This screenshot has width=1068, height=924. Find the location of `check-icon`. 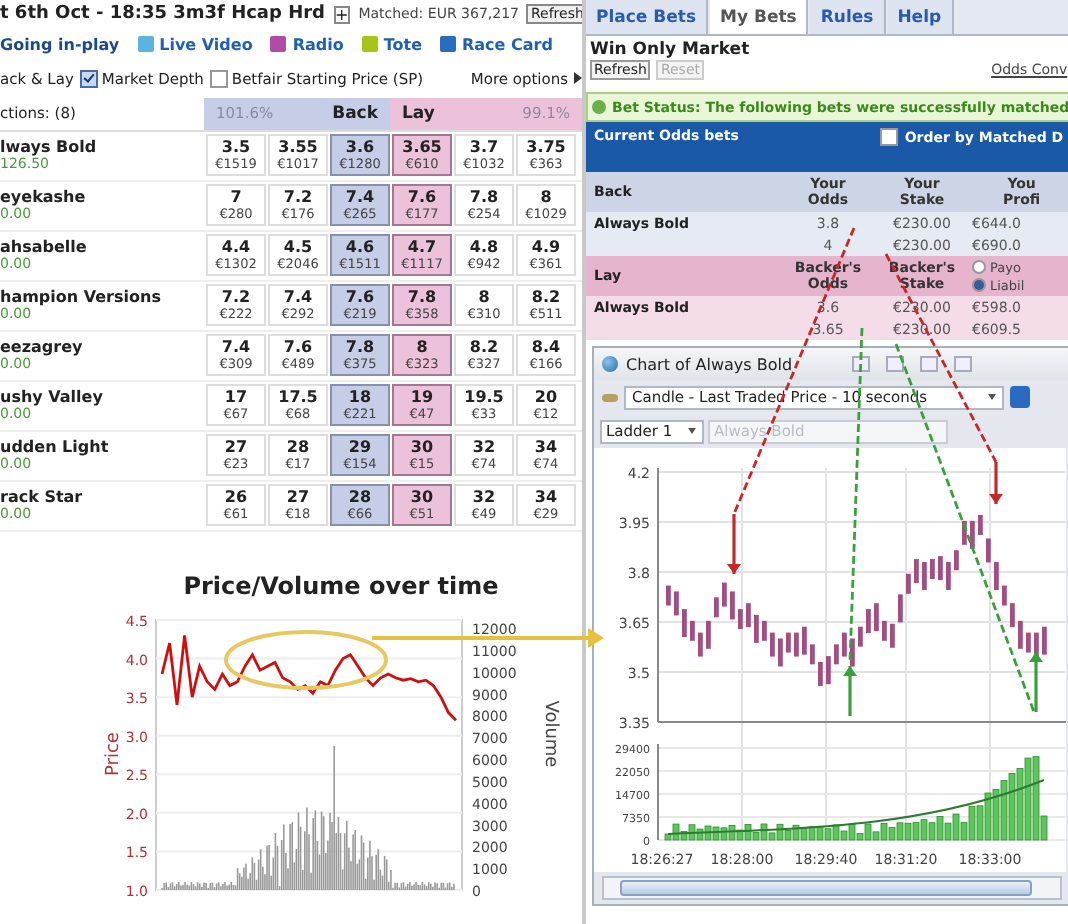

check-icon is located at coordinates (599, 107).